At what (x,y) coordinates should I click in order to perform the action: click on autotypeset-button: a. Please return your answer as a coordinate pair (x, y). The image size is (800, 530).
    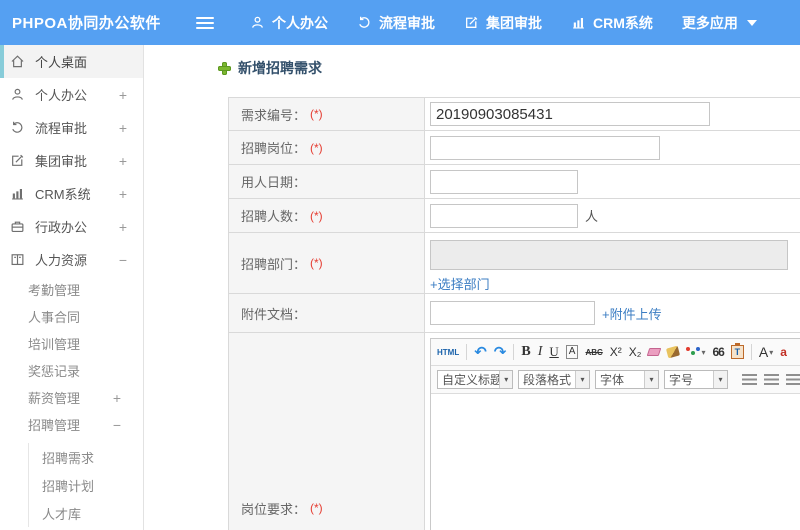
    Looking at the image, I should click on (783, 352).